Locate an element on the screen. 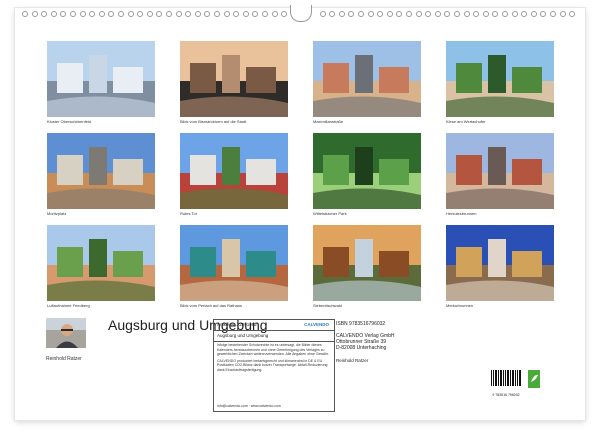 The image size is (600, 432). product-title: Augsburg und Umgebung is located at coordinates (243, 335).